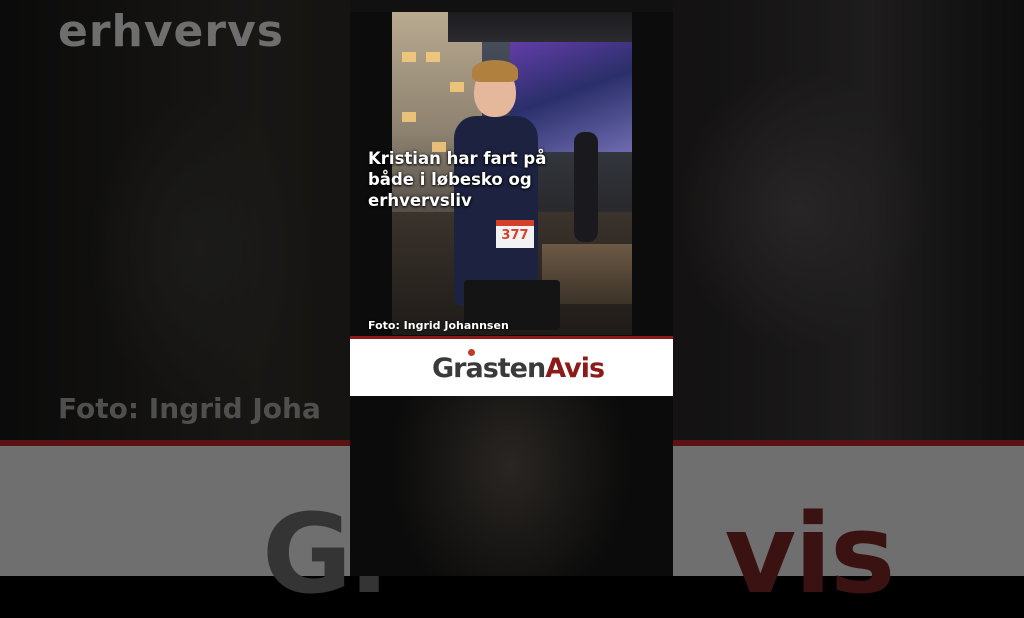 The height and width of the screenshot is (618, 1024). What do you see at coordinates (511, 486) in the screenshot?
I see `card-bottom-blur` at bounding box center [511, 486].